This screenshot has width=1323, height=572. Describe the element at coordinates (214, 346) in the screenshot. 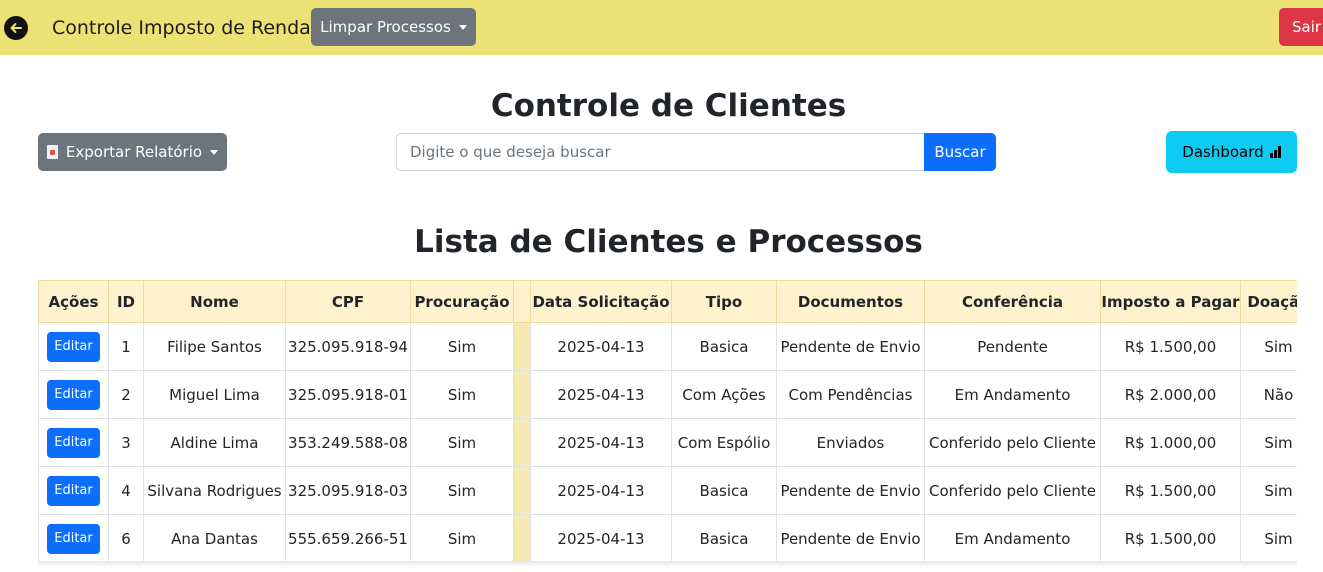

I see `cell-nome: Filipe Santos` at that location.